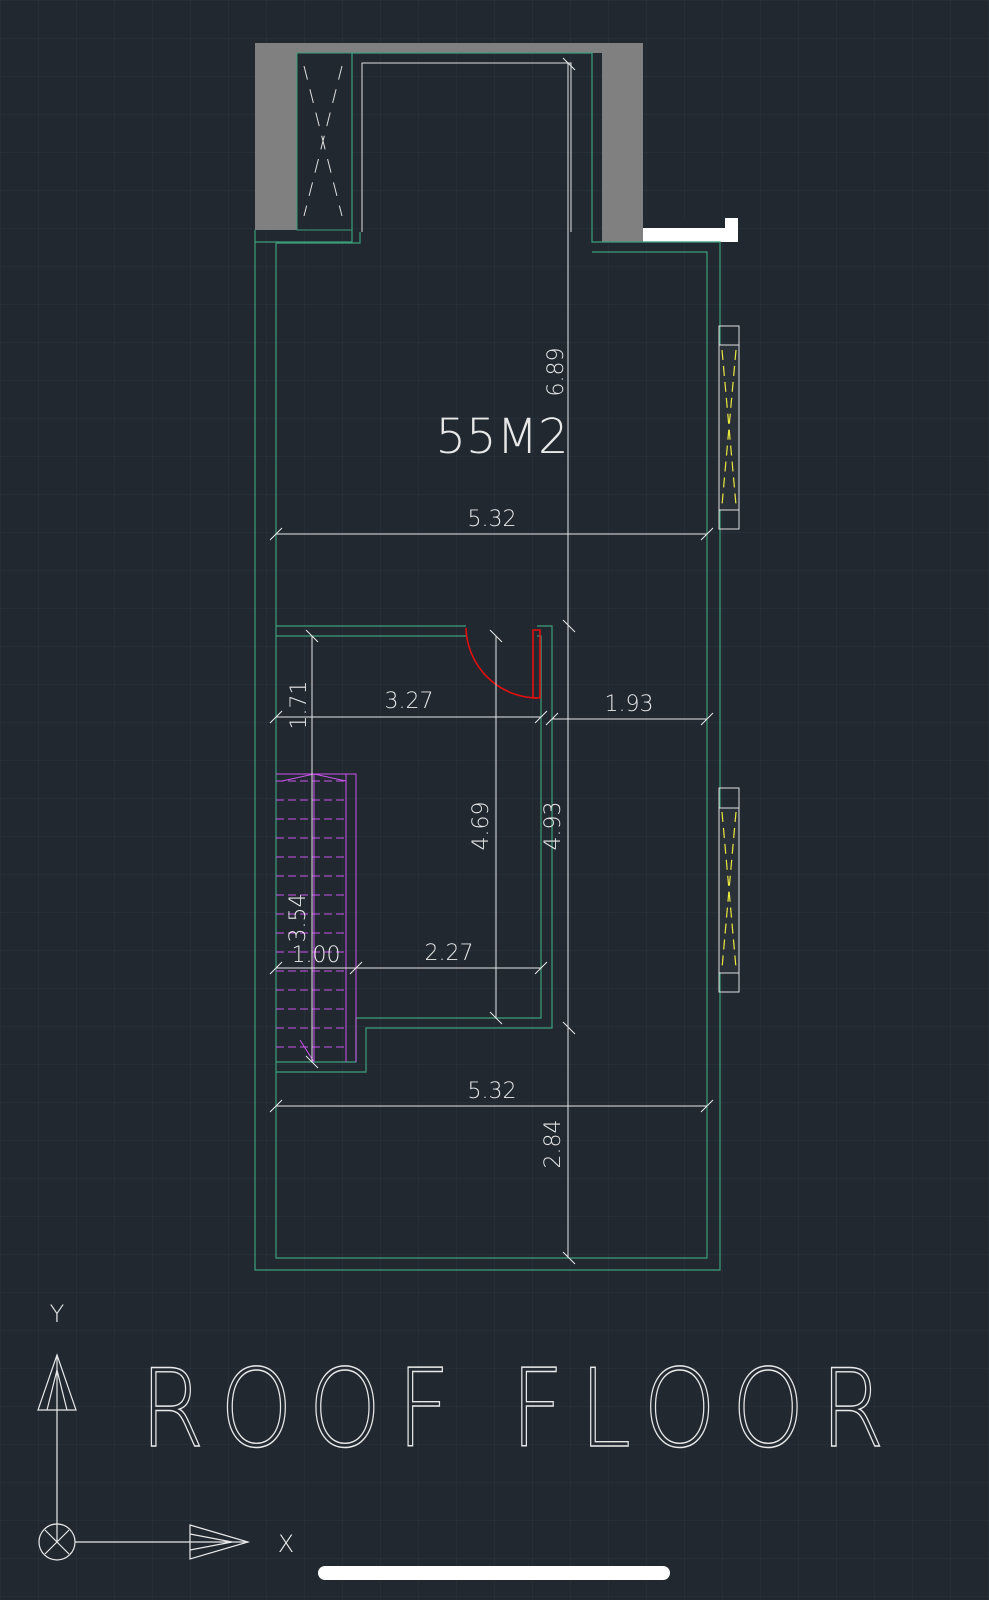  I want to click on dim-5-32-top: 5.32, so click(492, 519).